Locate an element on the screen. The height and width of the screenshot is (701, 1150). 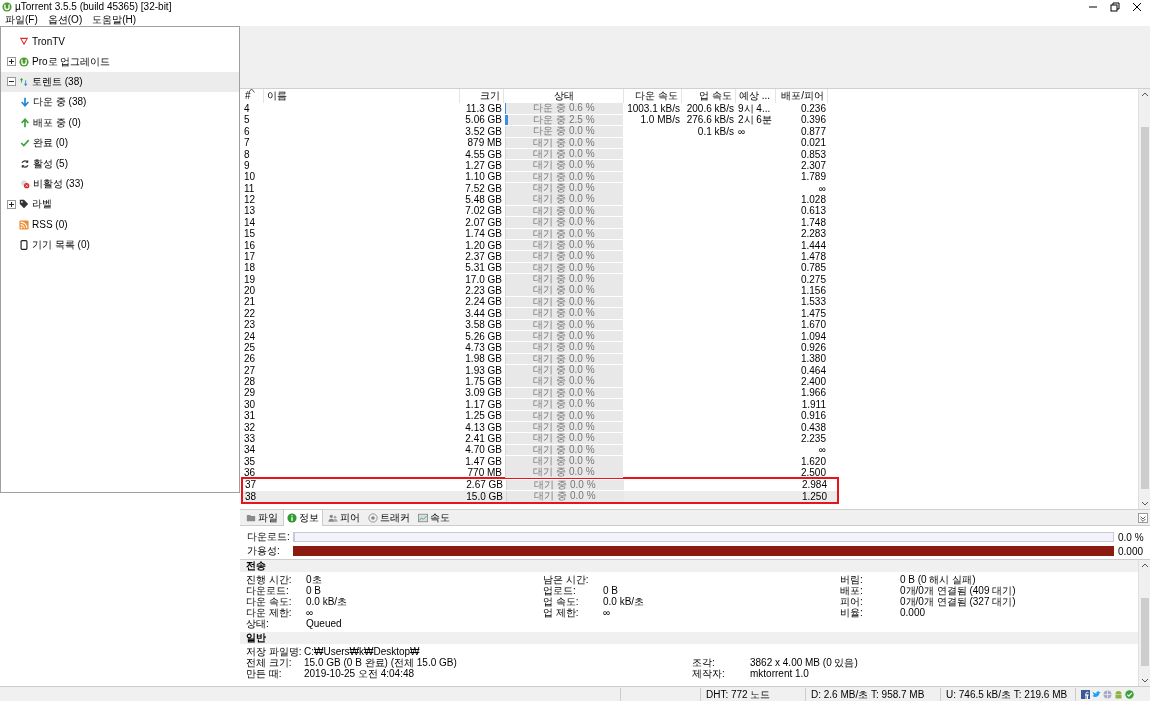
table-cell-text: 3.52 GB is located at coordinates (483, 131).